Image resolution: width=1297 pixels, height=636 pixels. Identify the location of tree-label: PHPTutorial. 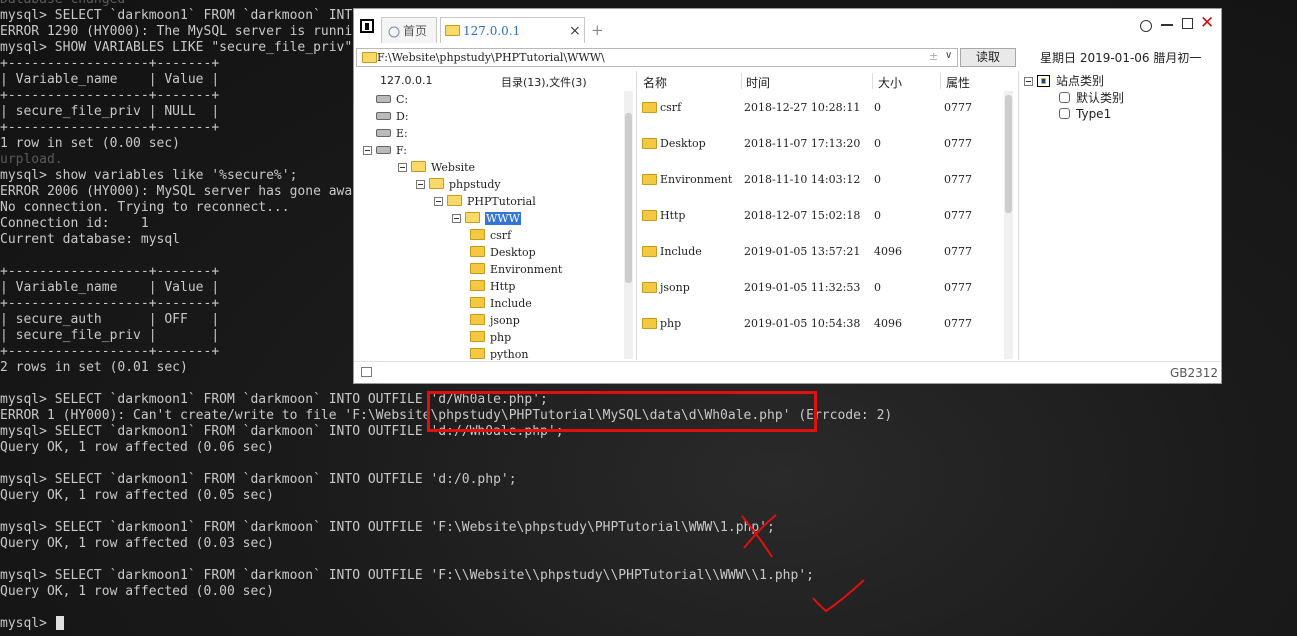
(501, 201).